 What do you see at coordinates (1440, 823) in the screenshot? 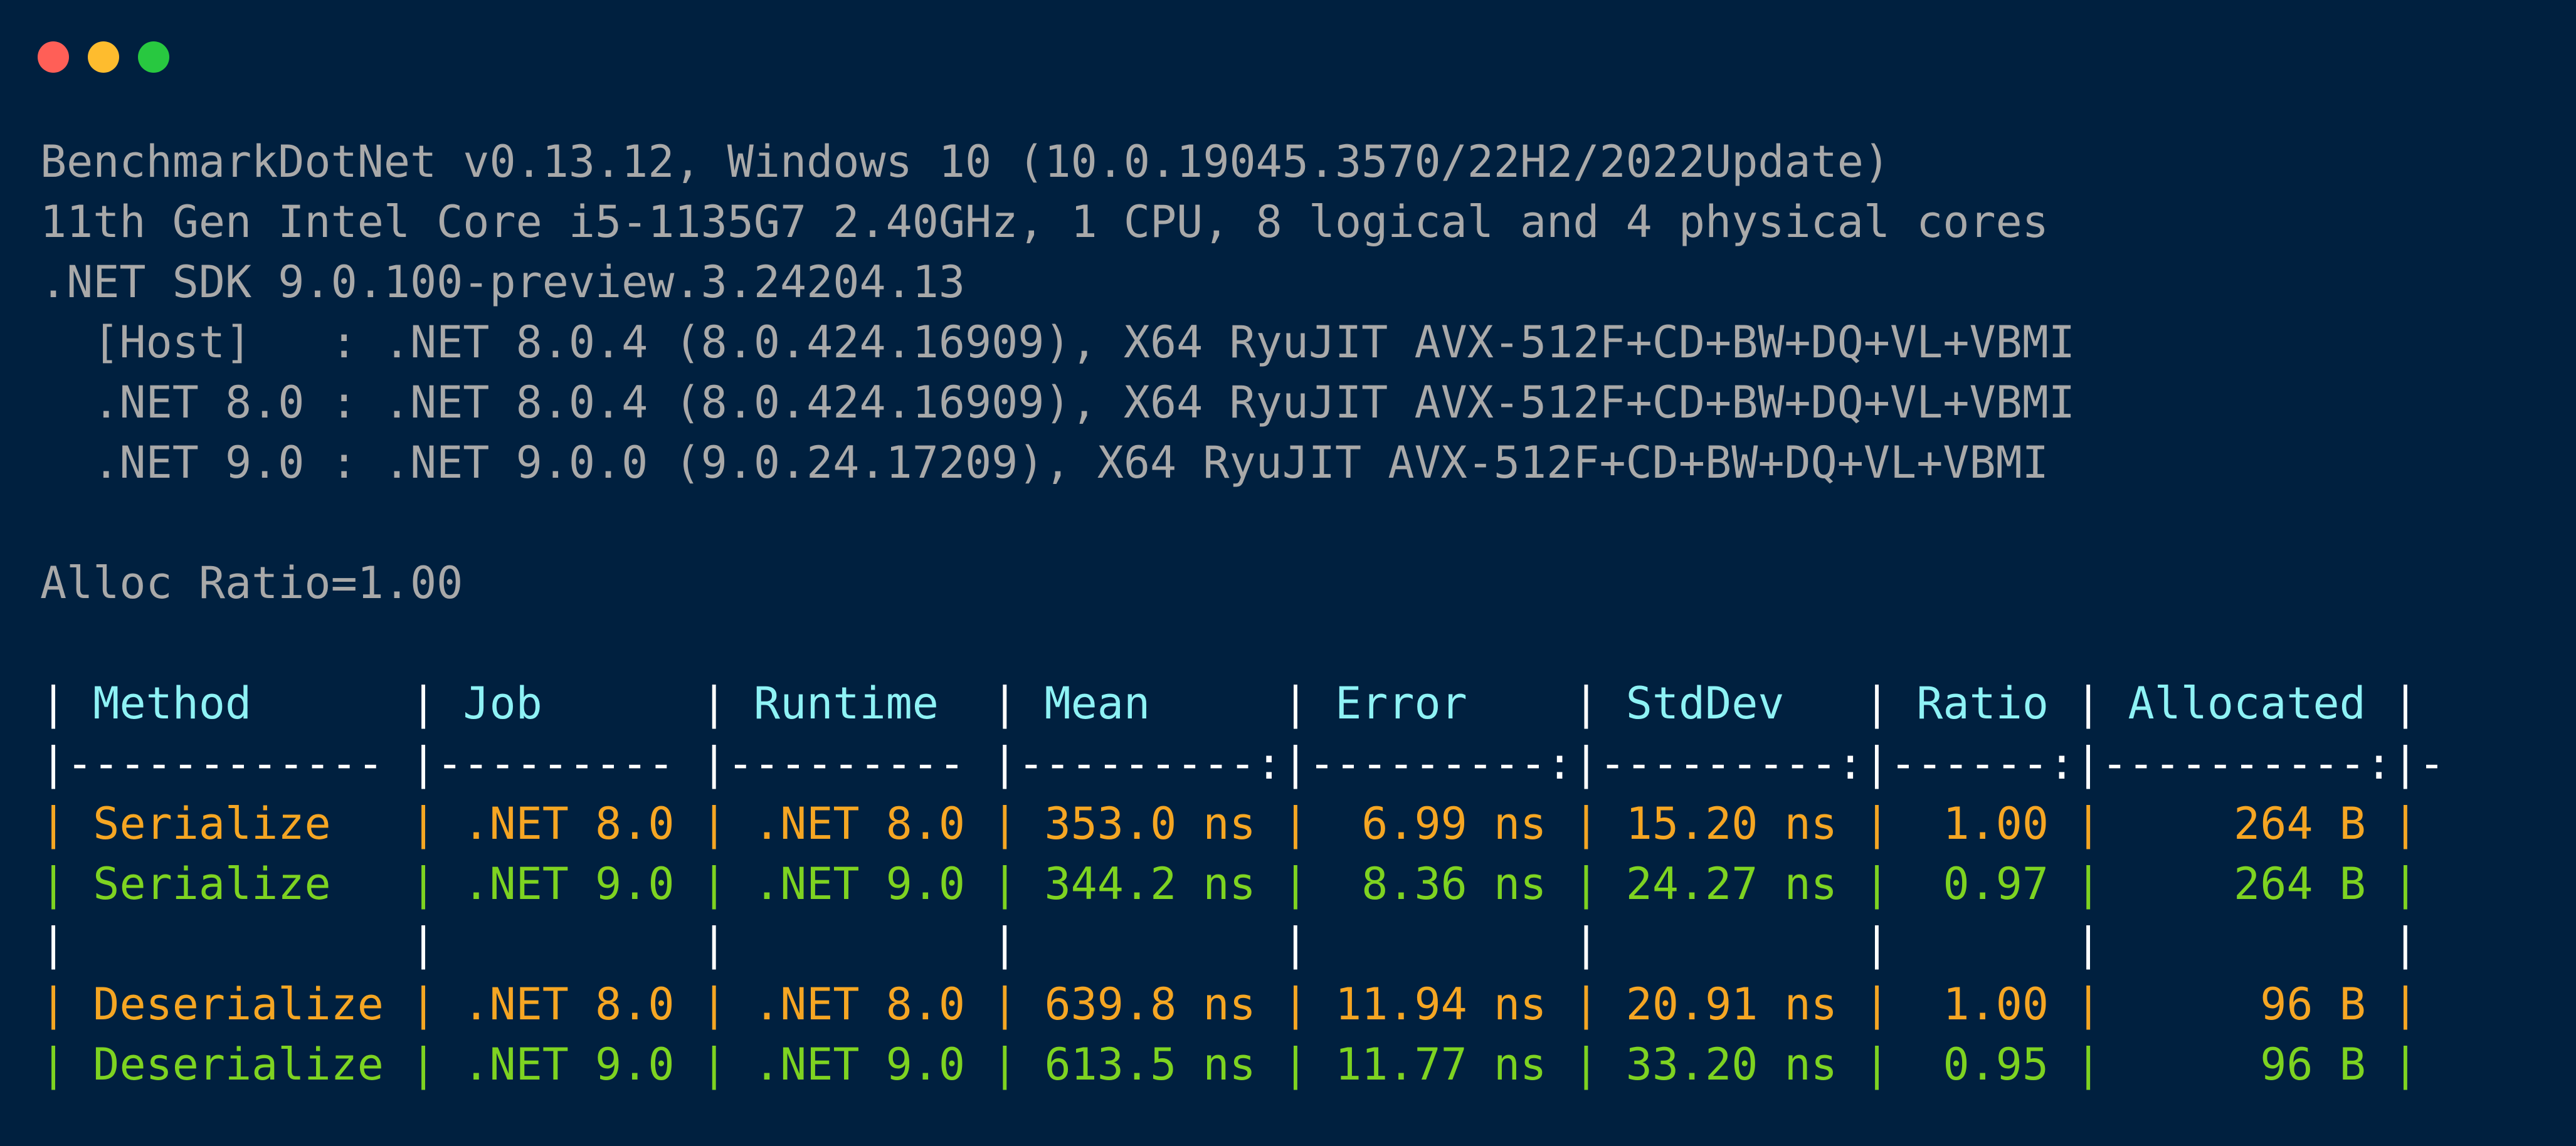
I see `cell-error: 6.99 ns` at bounding box center [1440, 823].